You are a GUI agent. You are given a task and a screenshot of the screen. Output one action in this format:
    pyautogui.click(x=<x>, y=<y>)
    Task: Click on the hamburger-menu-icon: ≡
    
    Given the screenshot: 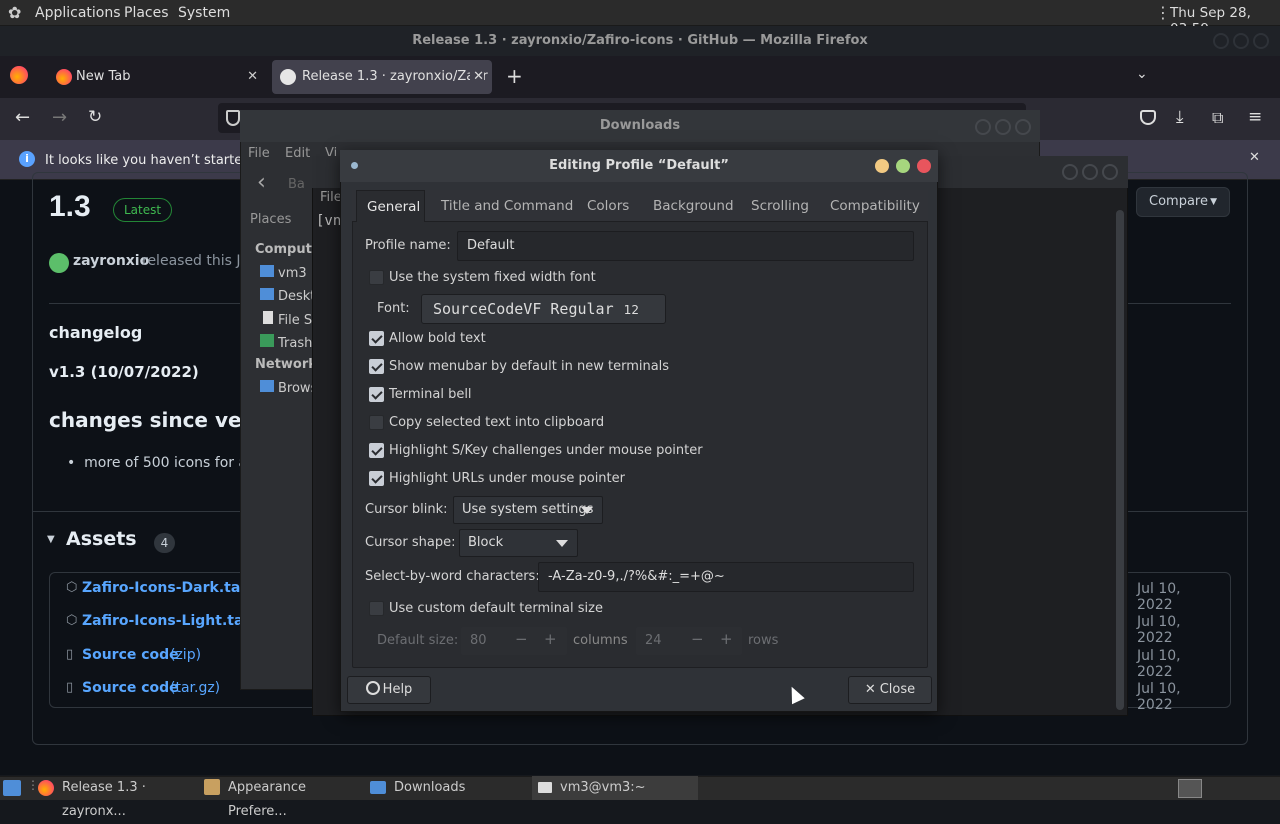 What is the action you would take?
    pyautogui.click(x=1255, y=117)
    